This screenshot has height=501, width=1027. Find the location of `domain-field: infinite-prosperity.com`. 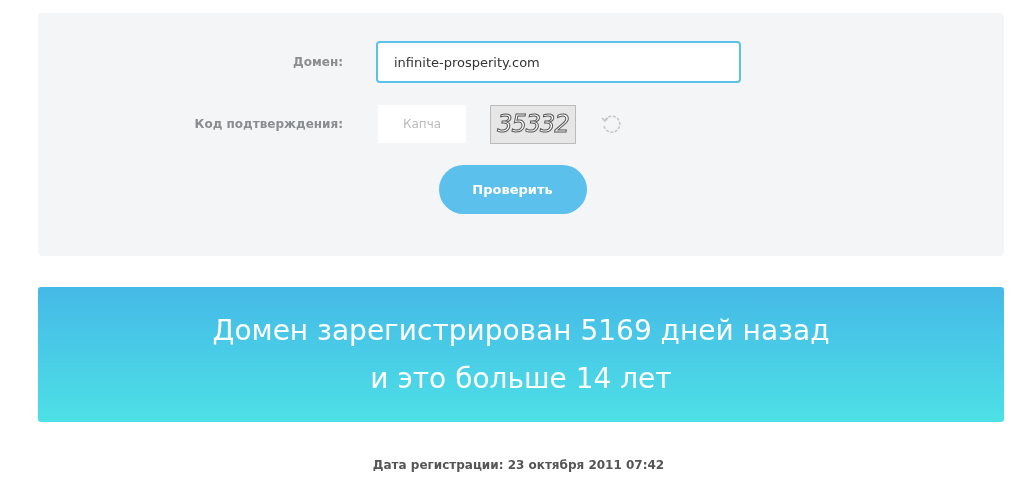

domain-field: infinite-prosperity.com is located at coordinates (558, 62).